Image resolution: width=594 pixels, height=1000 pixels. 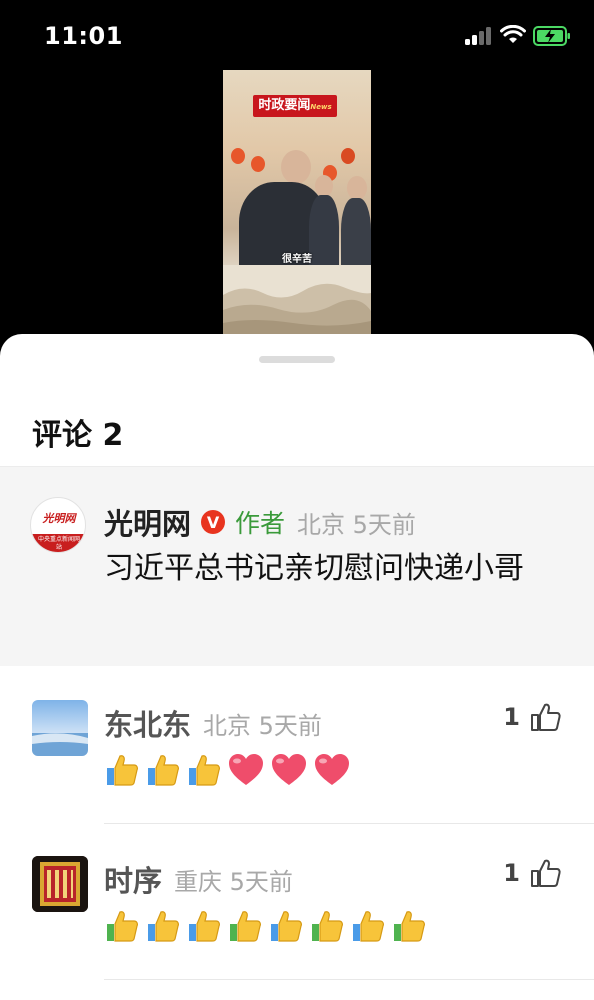 What do you see at coordinates (233, 881) in the screenshot?
I see `comment-meta: 重庆 5天前` at bounding box center [233, 881].